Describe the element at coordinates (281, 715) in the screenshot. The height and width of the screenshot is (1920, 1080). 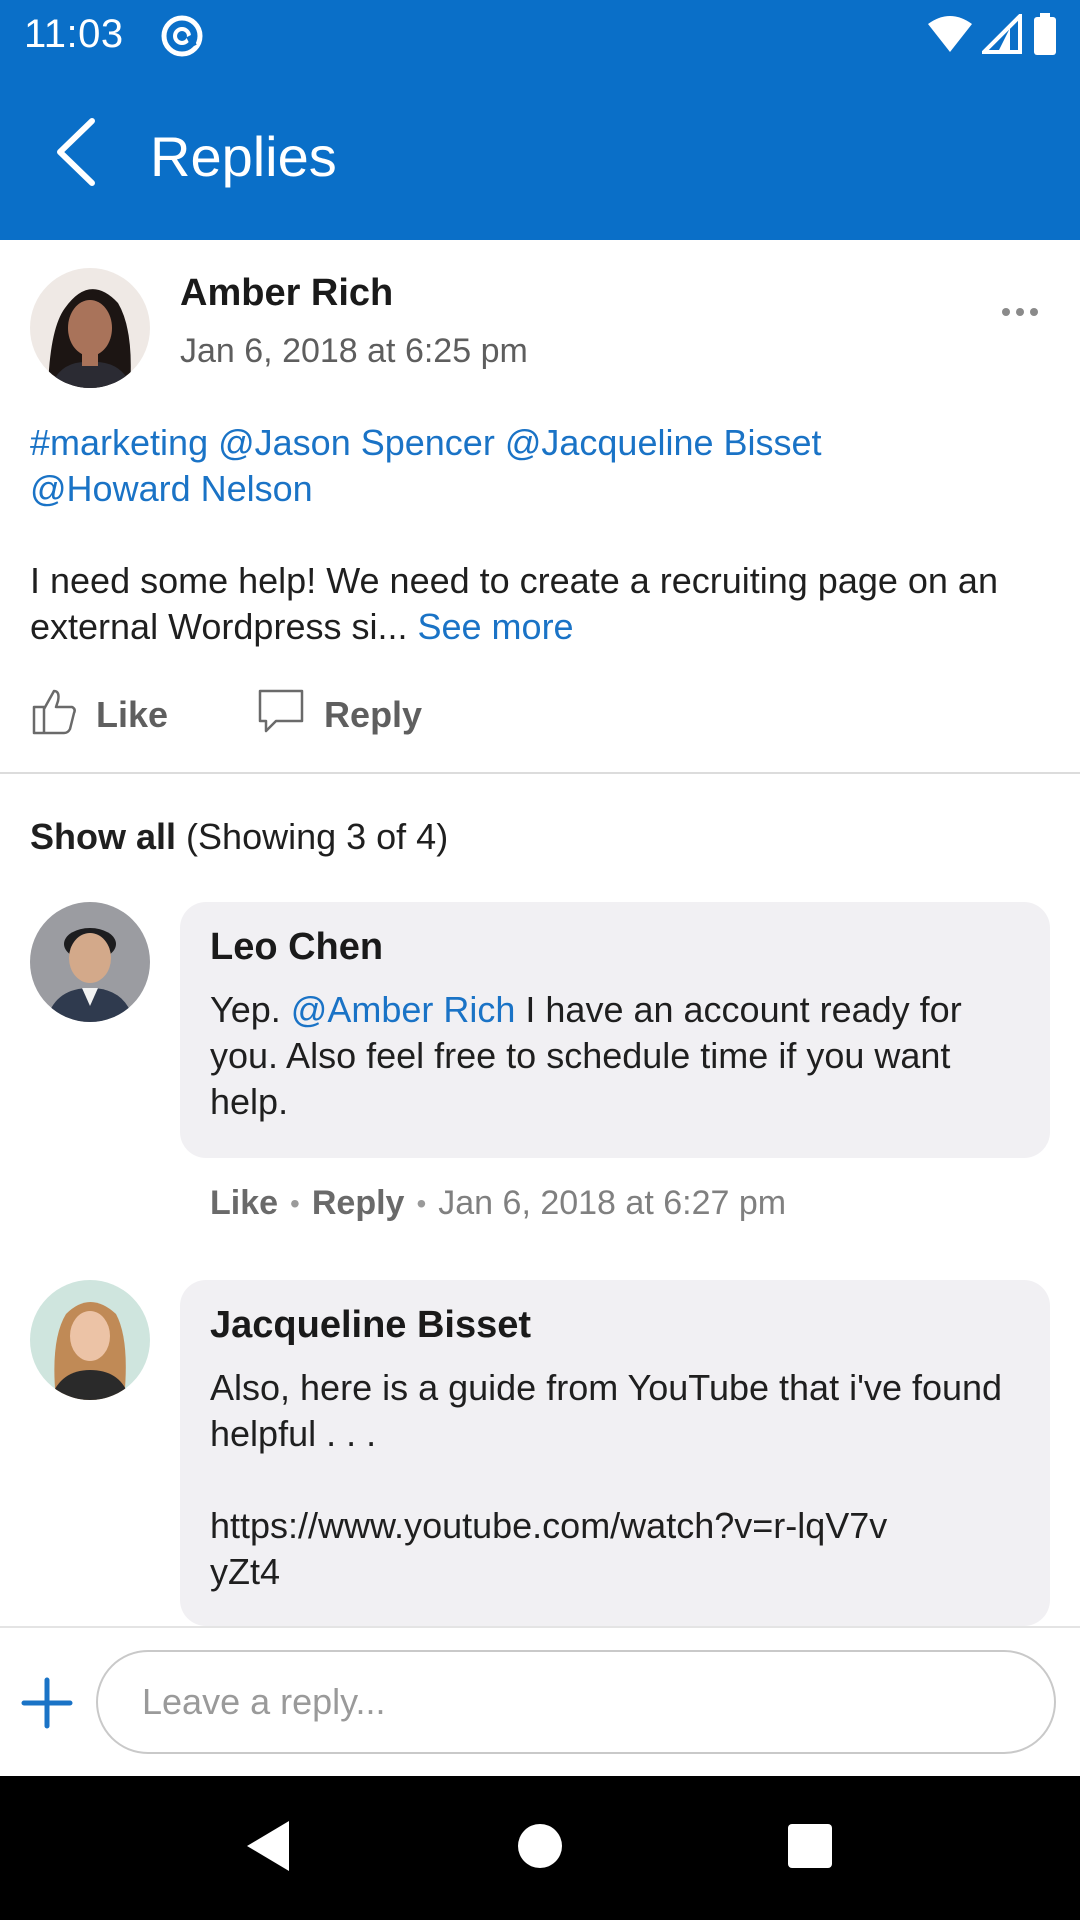
I see `comment-icon` at that location.